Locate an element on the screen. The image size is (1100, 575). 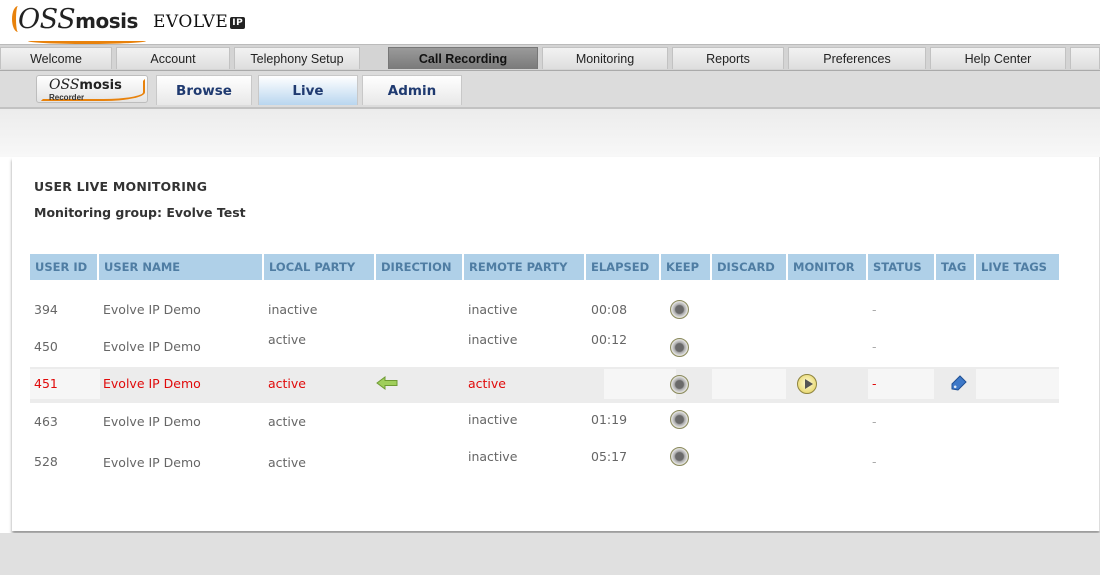
tag-icon is located at coordinates (959, 383).